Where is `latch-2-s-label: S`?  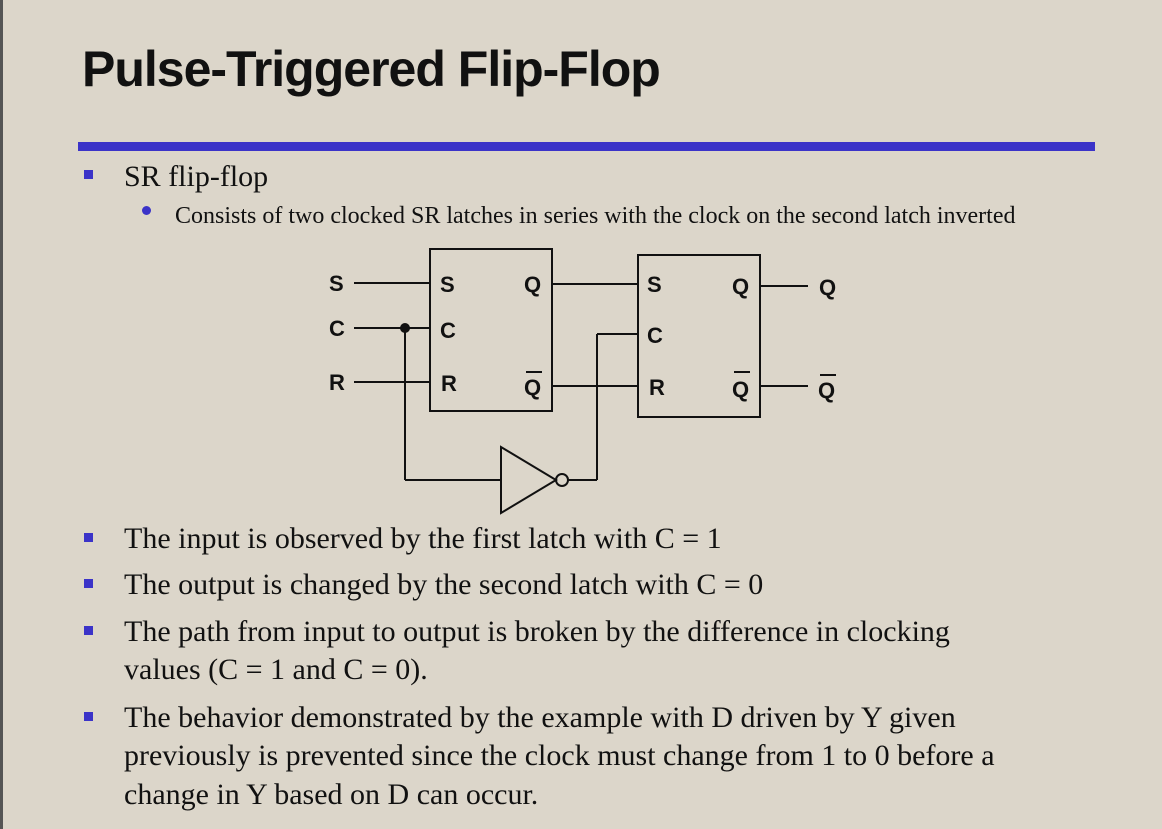 latch-2-s-label: S is located at coordinates (654, 284).